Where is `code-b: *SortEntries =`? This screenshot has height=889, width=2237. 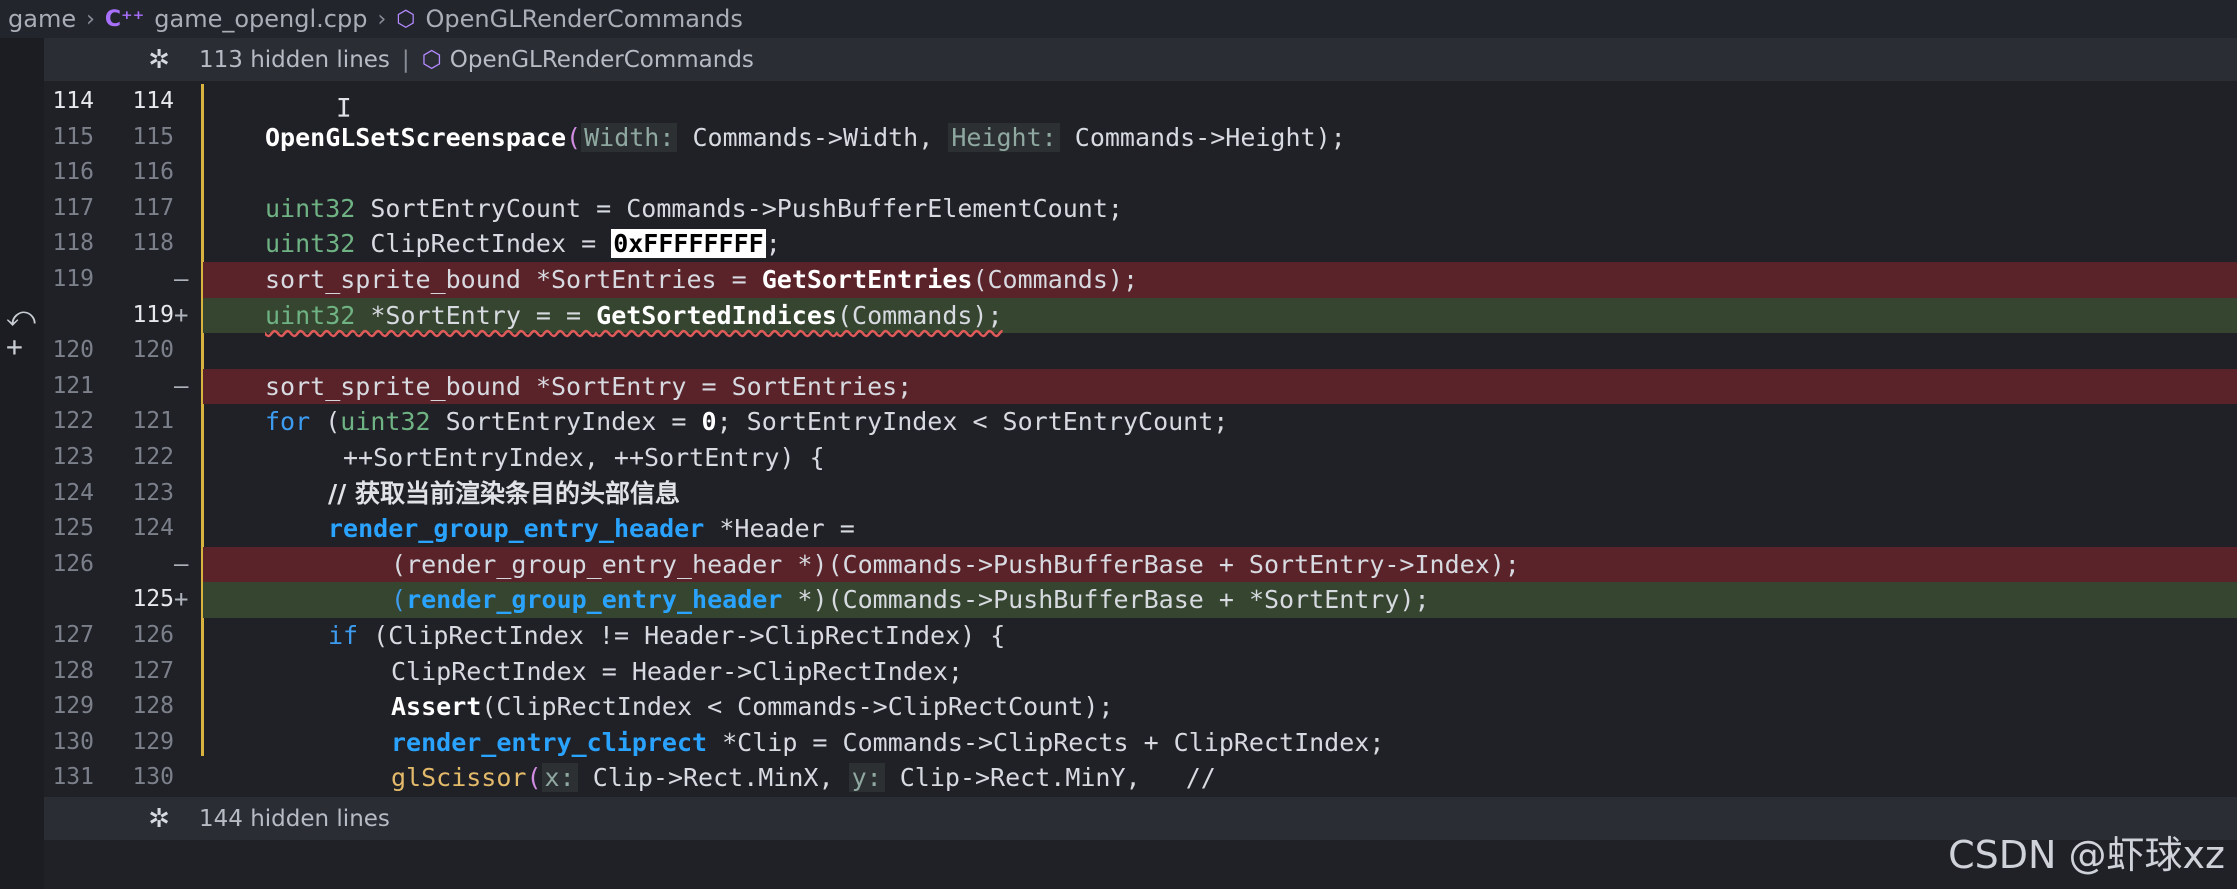
code-b: *SortEntries = is located at coordinates (648, 279).